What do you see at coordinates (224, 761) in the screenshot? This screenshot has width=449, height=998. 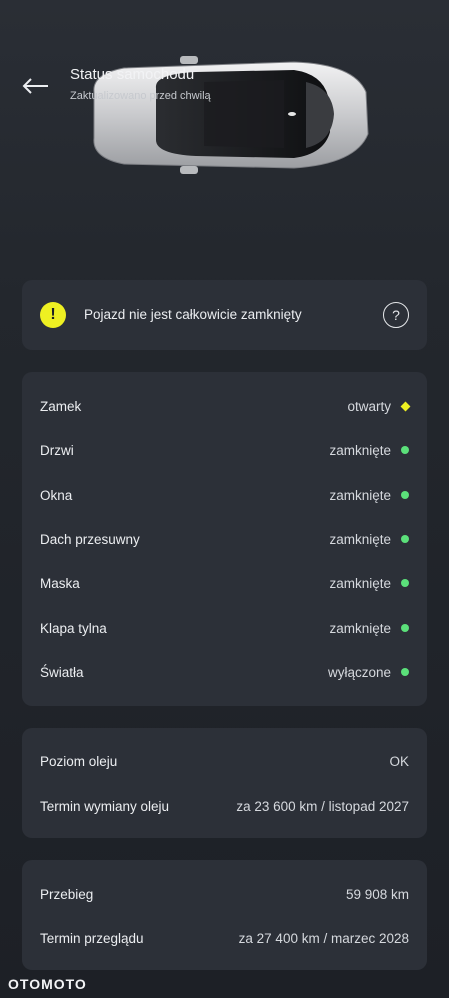 I see `oil-level-row: Poziom oleju OK` at bounding box center [224, 761].